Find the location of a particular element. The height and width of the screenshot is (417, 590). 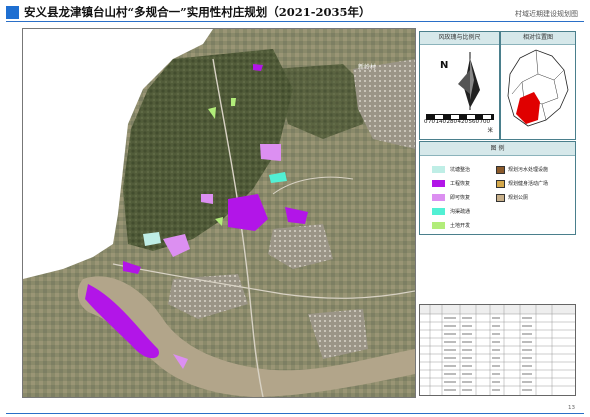

legend-title: 图 例 is located at coordinates (497, 149).